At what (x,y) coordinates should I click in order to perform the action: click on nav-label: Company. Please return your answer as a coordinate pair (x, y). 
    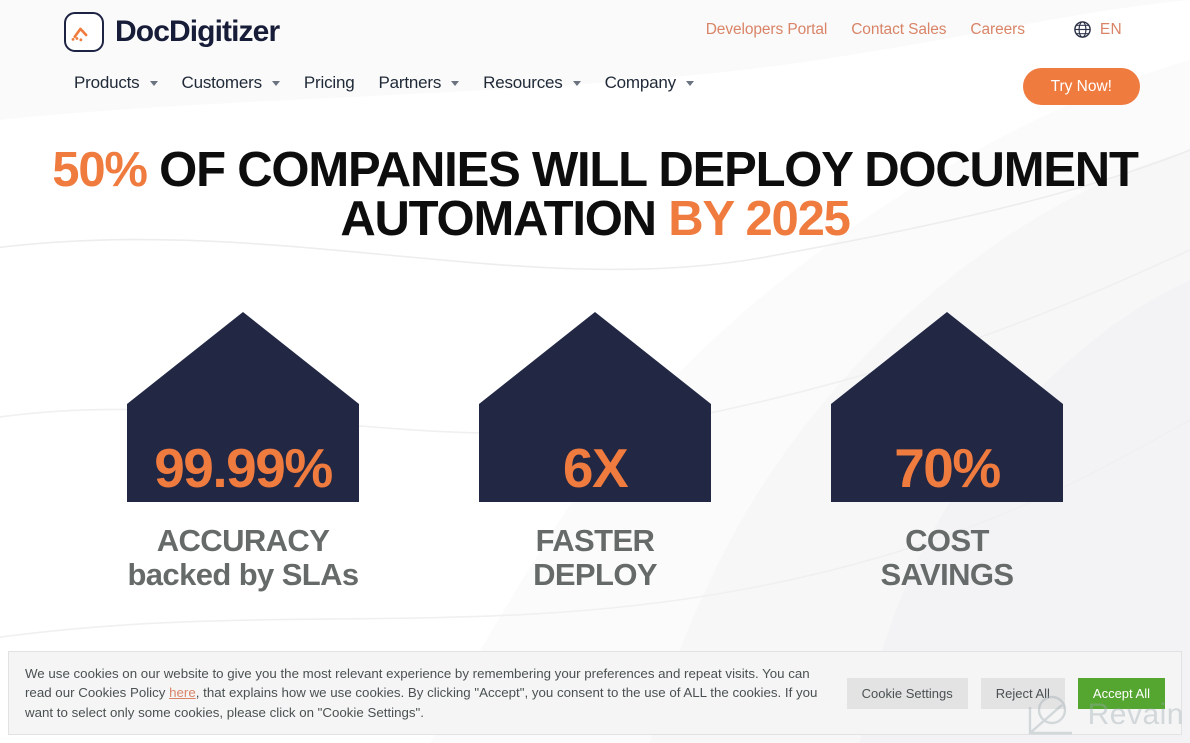
    Looking at the image, I should click on (640, 82).